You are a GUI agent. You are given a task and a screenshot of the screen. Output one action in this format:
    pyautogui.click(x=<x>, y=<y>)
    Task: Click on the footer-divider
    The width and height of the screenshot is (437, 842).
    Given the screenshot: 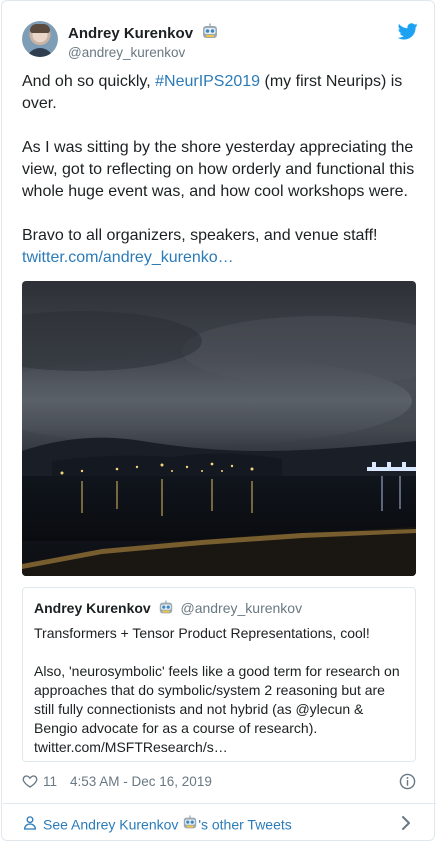 What is the action you would take?
    pyautogui.click(x=219, y=803)
    